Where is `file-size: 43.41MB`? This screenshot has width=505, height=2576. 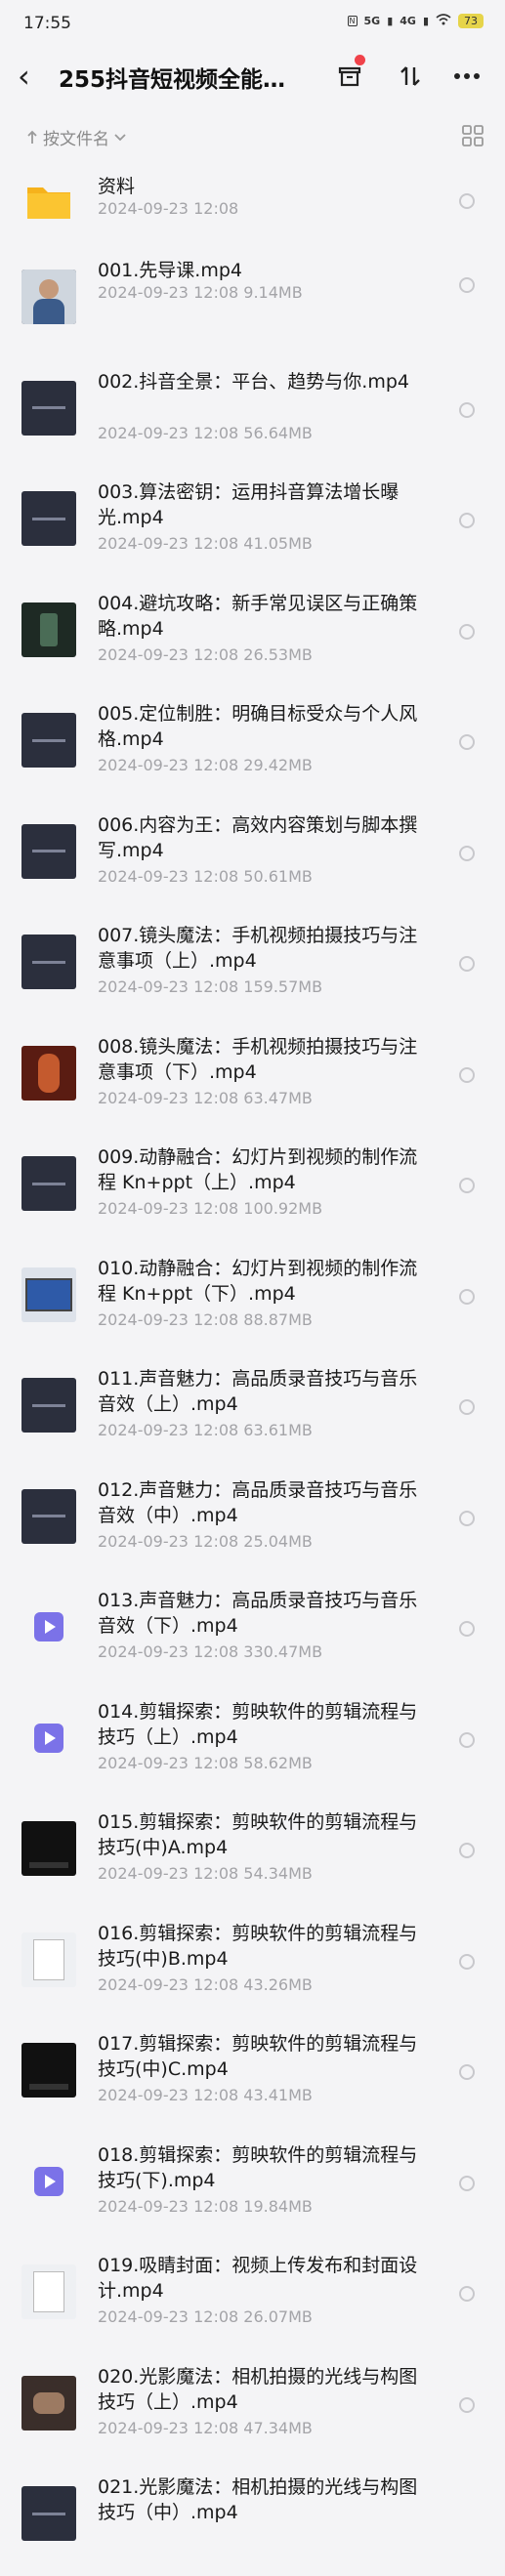
file-size: 43.41MB is located at coordinates (278, 2095).